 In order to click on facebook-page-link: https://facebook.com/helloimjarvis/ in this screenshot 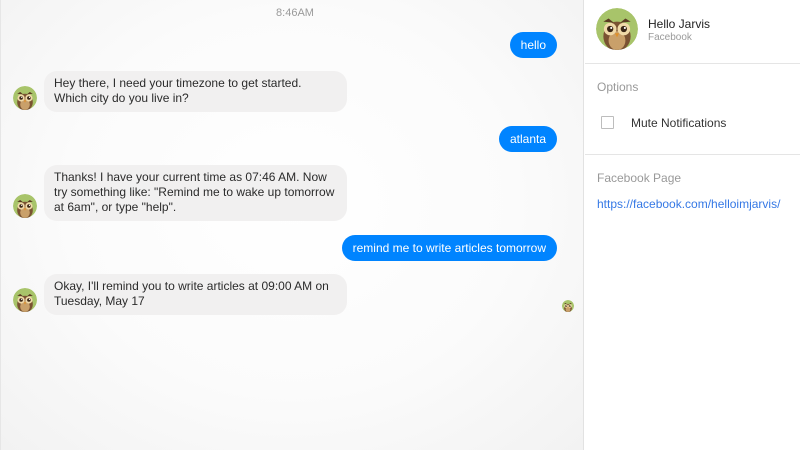, I will do `click(688, 204)`.